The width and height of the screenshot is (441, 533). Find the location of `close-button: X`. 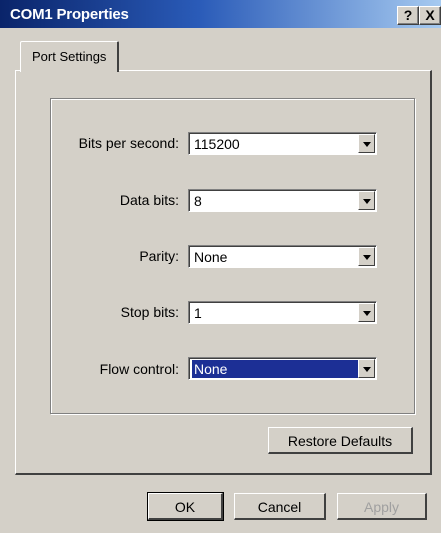

close-button: X is located at coordinates (430, 15).